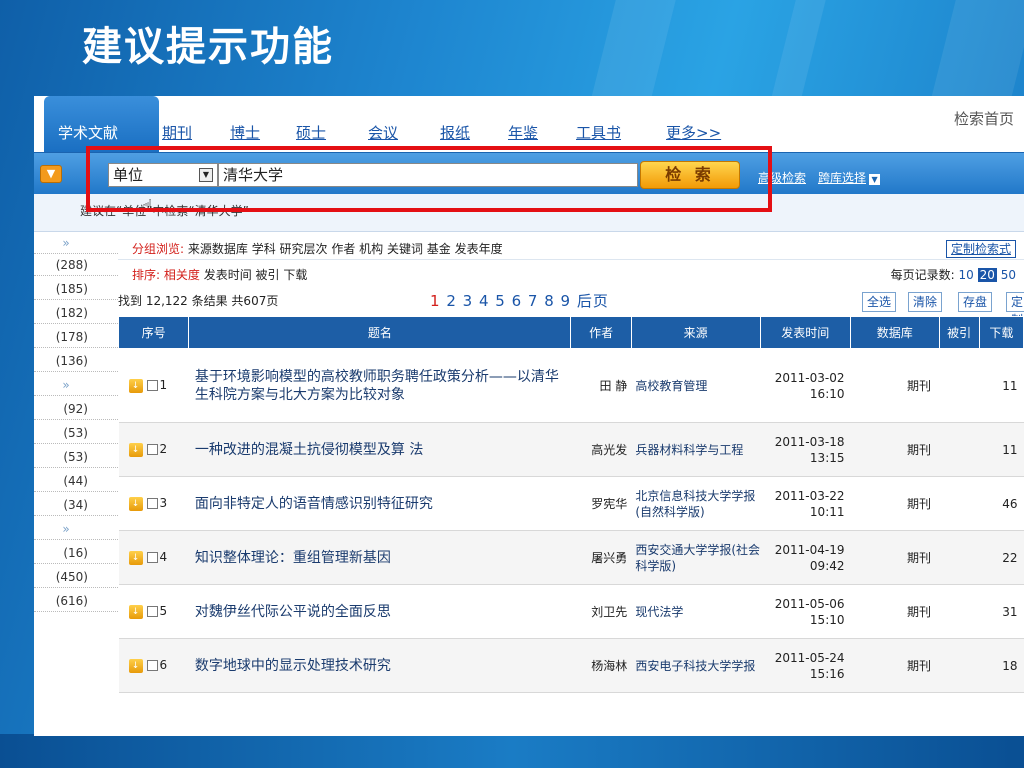  Describe the element at coordinates (380, 332) in the screenshot. I see `header-title: 题名` at that location.